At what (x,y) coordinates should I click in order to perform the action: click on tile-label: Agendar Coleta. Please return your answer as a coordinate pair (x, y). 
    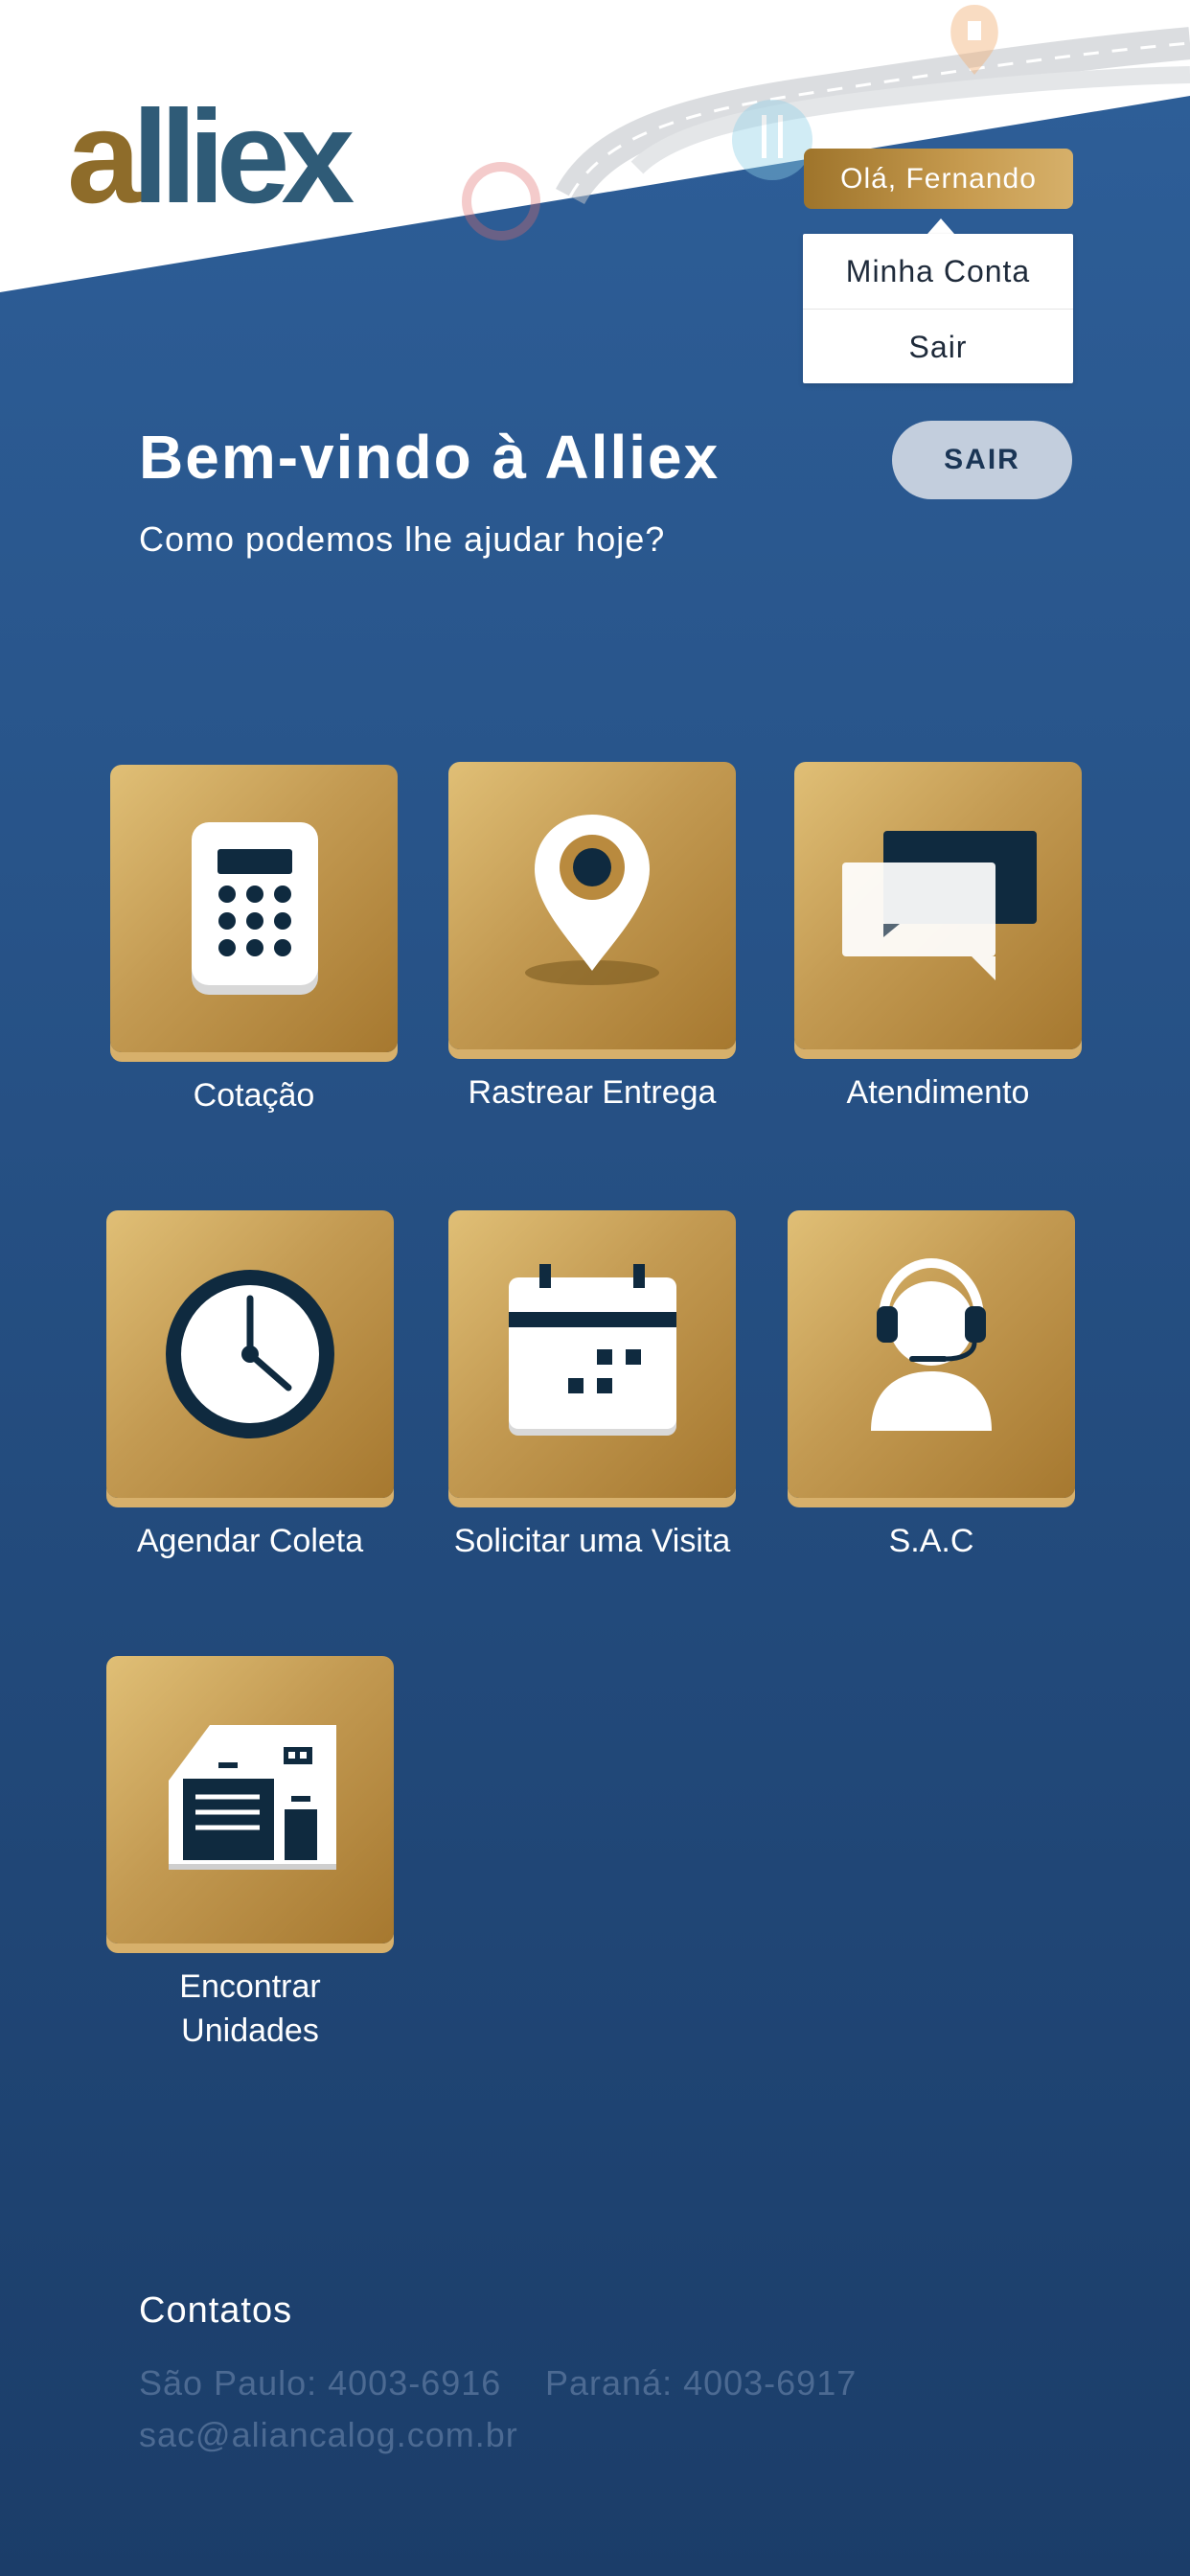
    Looking at the image, I should click on (250, 1541).